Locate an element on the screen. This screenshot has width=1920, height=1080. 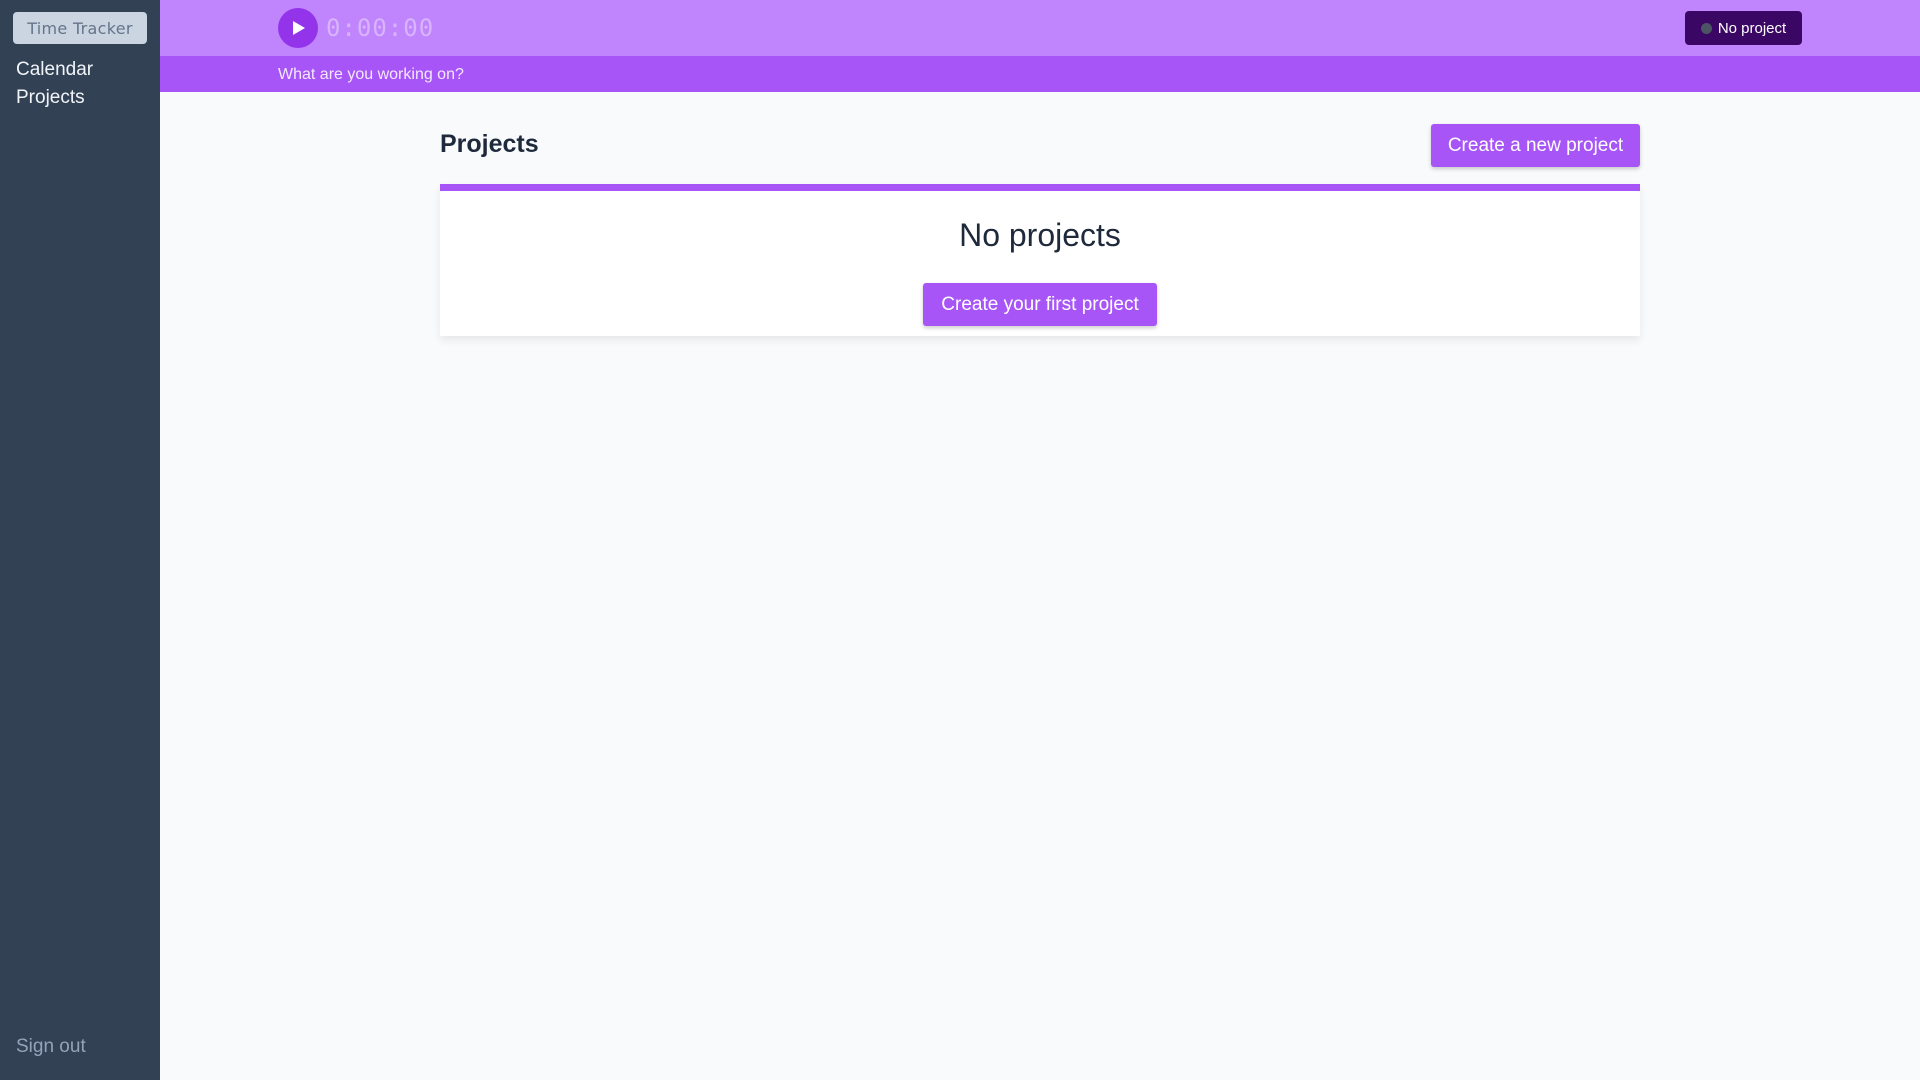
project-select-label: No project is located at coordinates (1752, 28).